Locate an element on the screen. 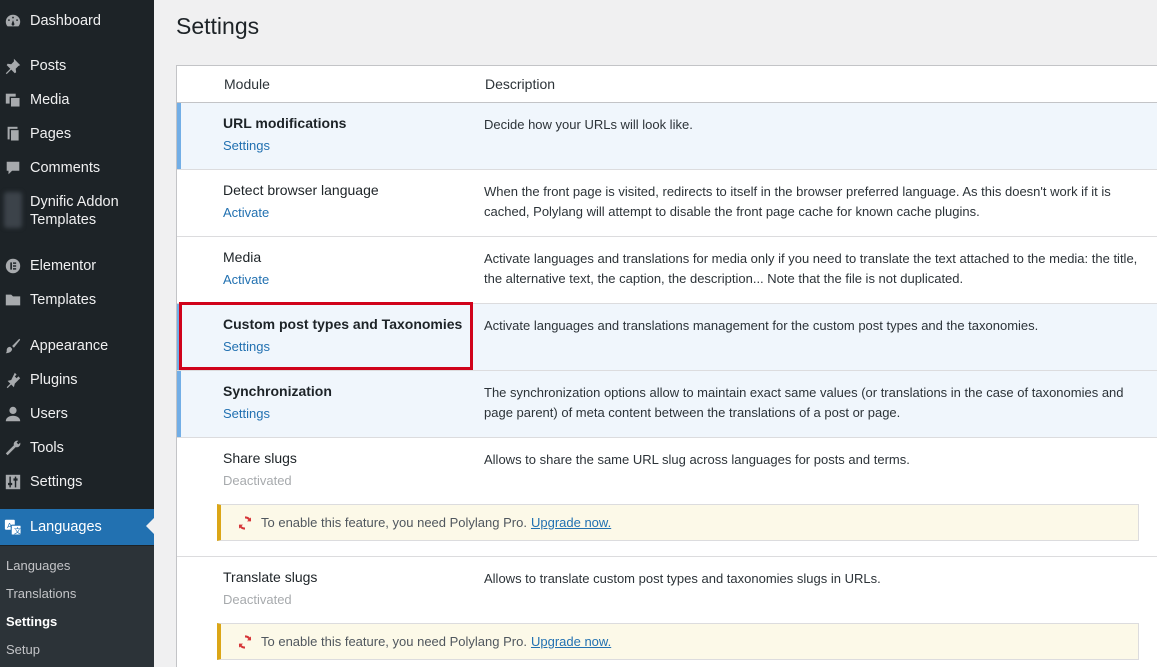 Image resolution: width=1157 pixels, height=667 pixels. menu-pages: Pages is located at coordinates (77, 135).